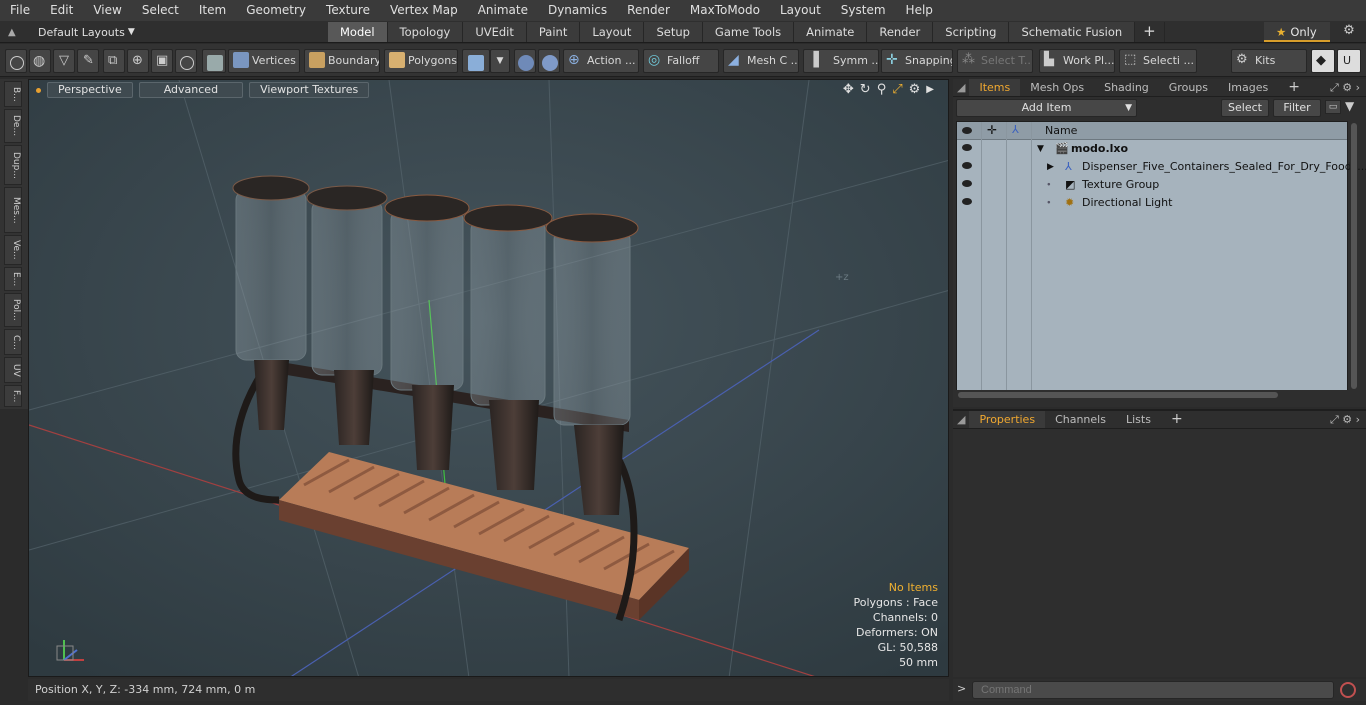  Describe the element at coordinates (648, 10) in the screenshot. I see `menu-render: Render` at that location.